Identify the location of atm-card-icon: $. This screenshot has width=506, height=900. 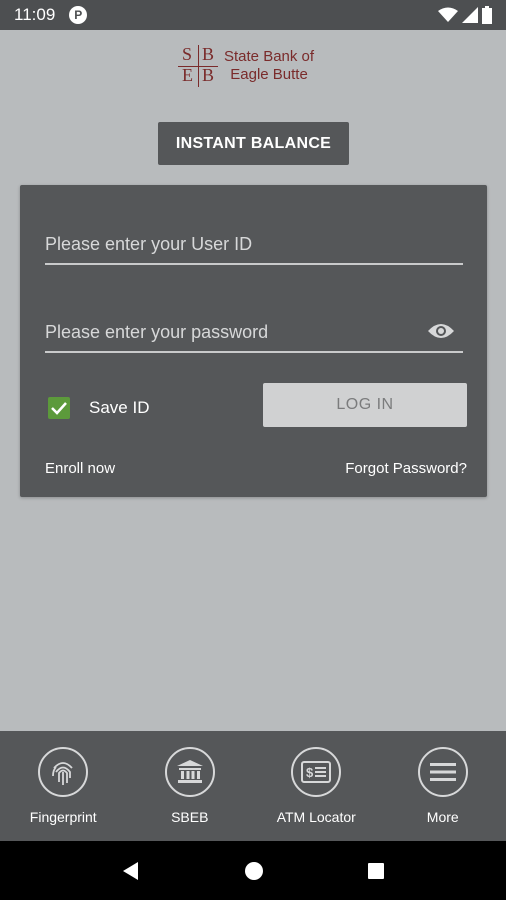
(316, 772).